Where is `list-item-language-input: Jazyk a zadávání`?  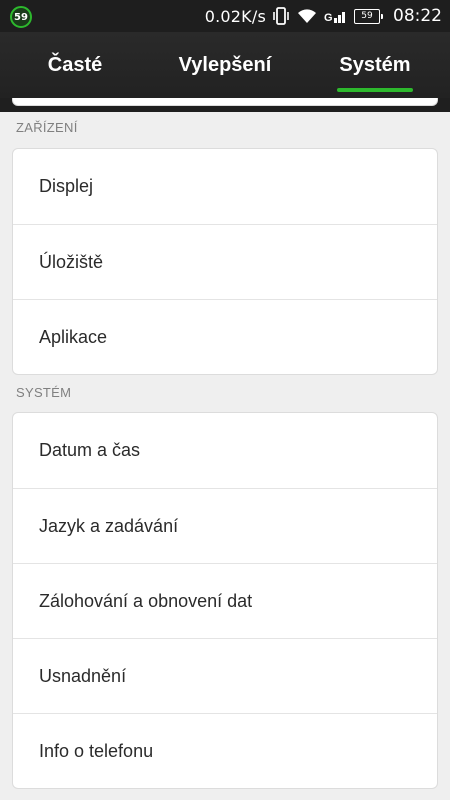 list-item-language-input: Jazyk a zadávání is located at coordinates (225, 525).